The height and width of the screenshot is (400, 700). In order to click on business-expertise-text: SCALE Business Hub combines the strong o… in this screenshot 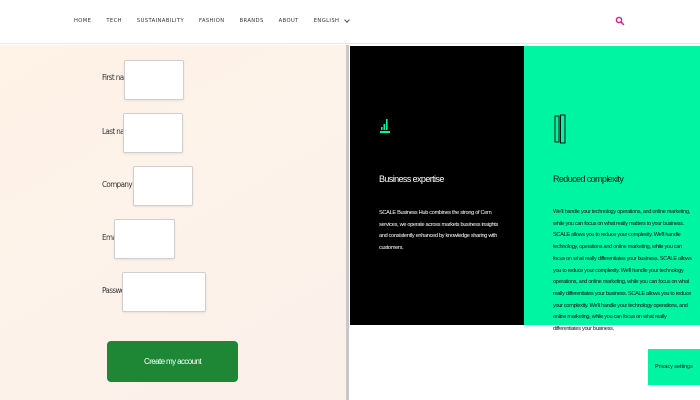, I will do `click(439, 231)`.